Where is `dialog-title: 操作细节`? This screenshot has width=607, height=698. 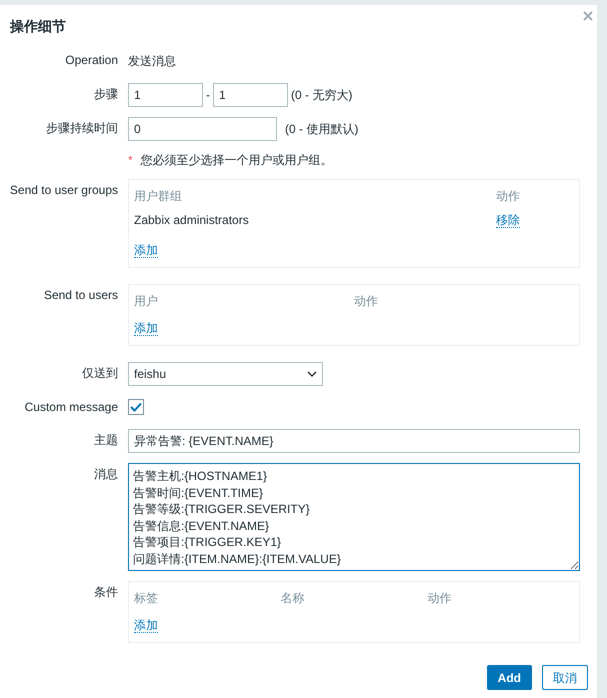 dialog-title: 操作细节 is located at coordinates (38, 26).